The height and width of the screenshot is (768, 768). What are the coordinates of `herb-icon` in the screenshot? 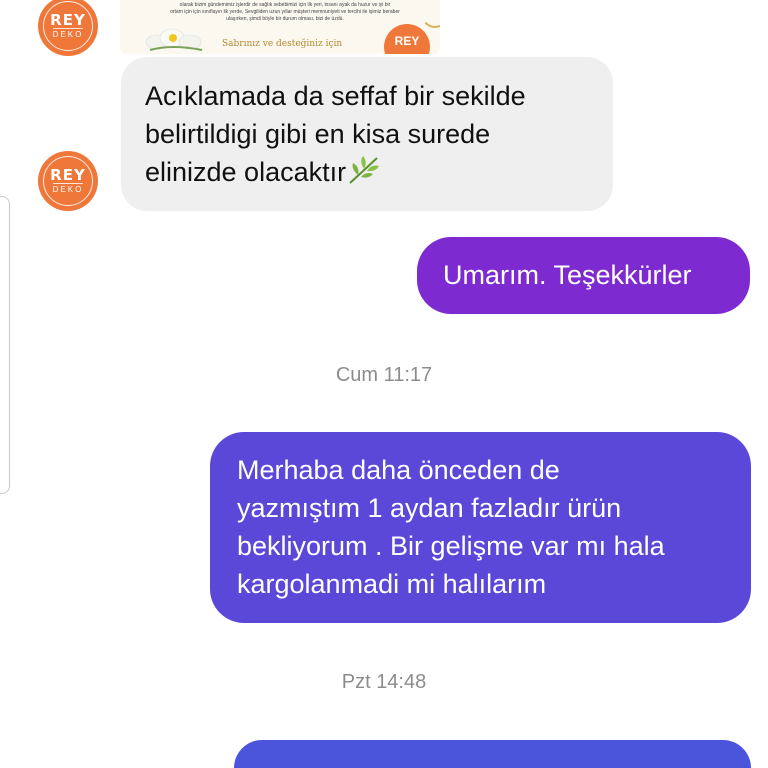 It's located at (364, 170).